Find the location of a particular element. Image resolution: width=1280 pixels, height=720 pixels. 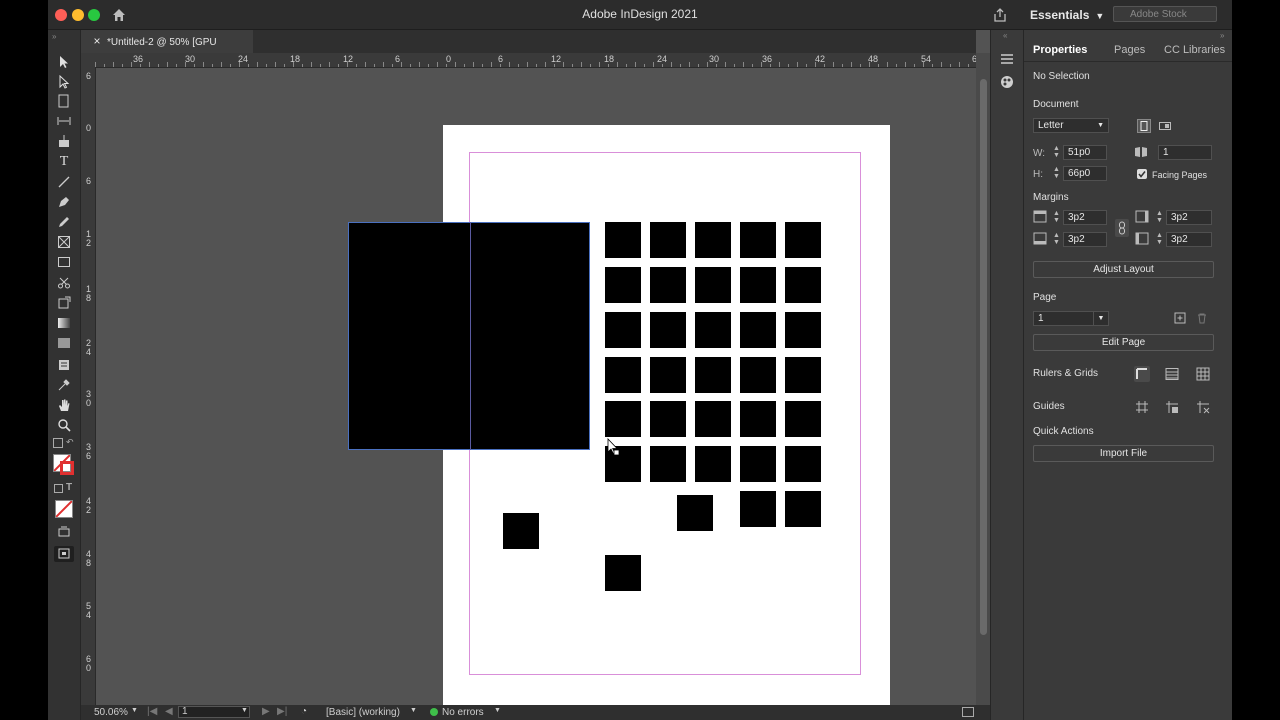

zoom-tool-icon is located at coordinates (64, 425).